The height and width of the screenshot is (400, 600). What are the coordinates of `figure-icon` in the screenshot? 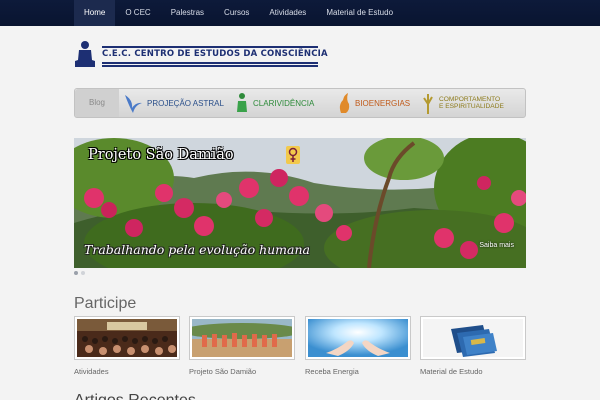 It's located at (242, 102).